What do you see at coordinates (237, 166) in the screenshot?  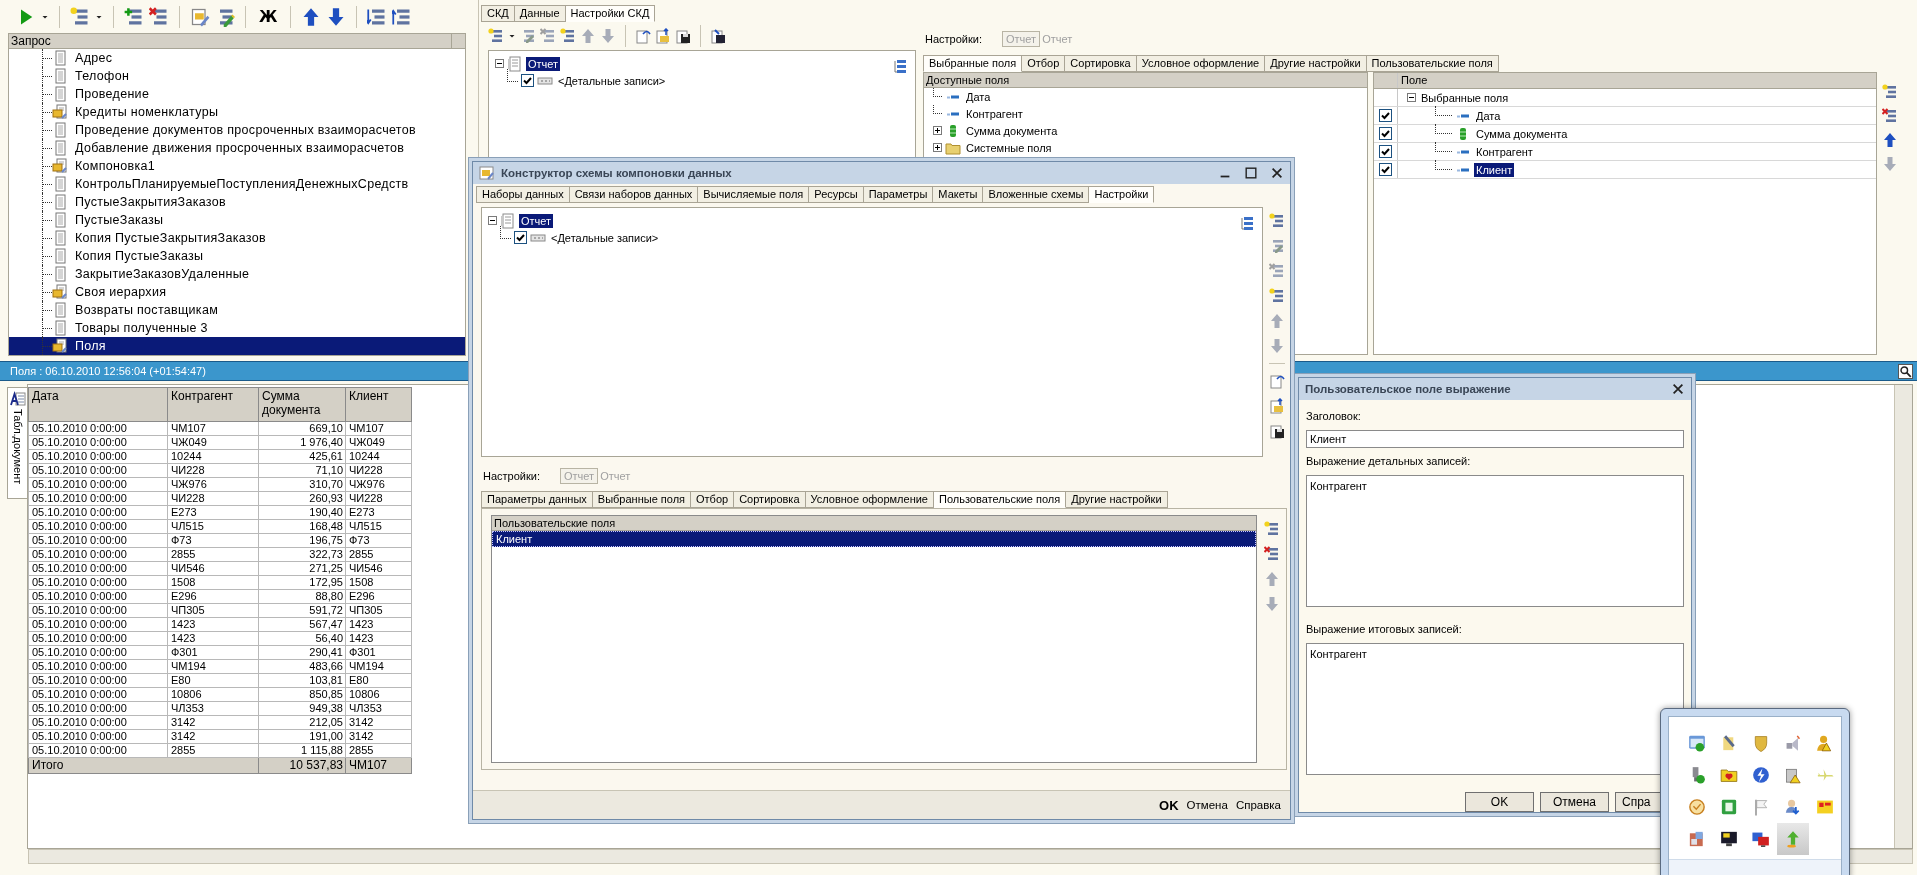 I see `query-item: Компоновка1` at bounding box center [237, 166].